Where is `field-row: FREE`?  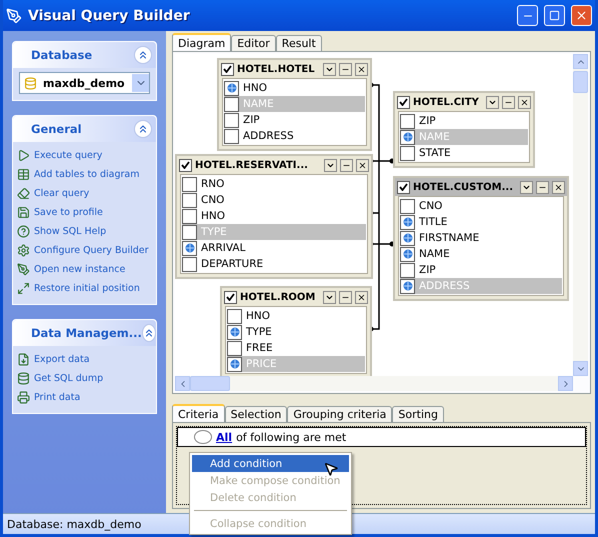 field-row: FREE is located at coordinates (296, 348).